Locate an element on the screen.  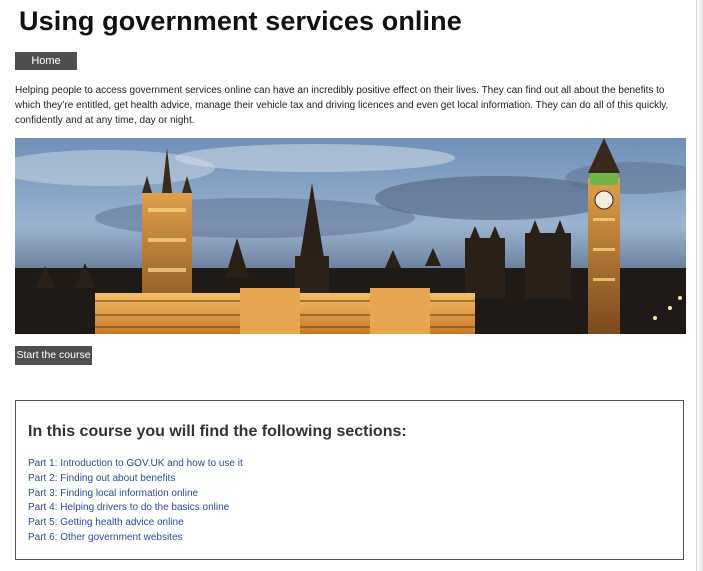
section-link-part-2: Part 2: Finding out about benefits is located at coordinates (135, 479).